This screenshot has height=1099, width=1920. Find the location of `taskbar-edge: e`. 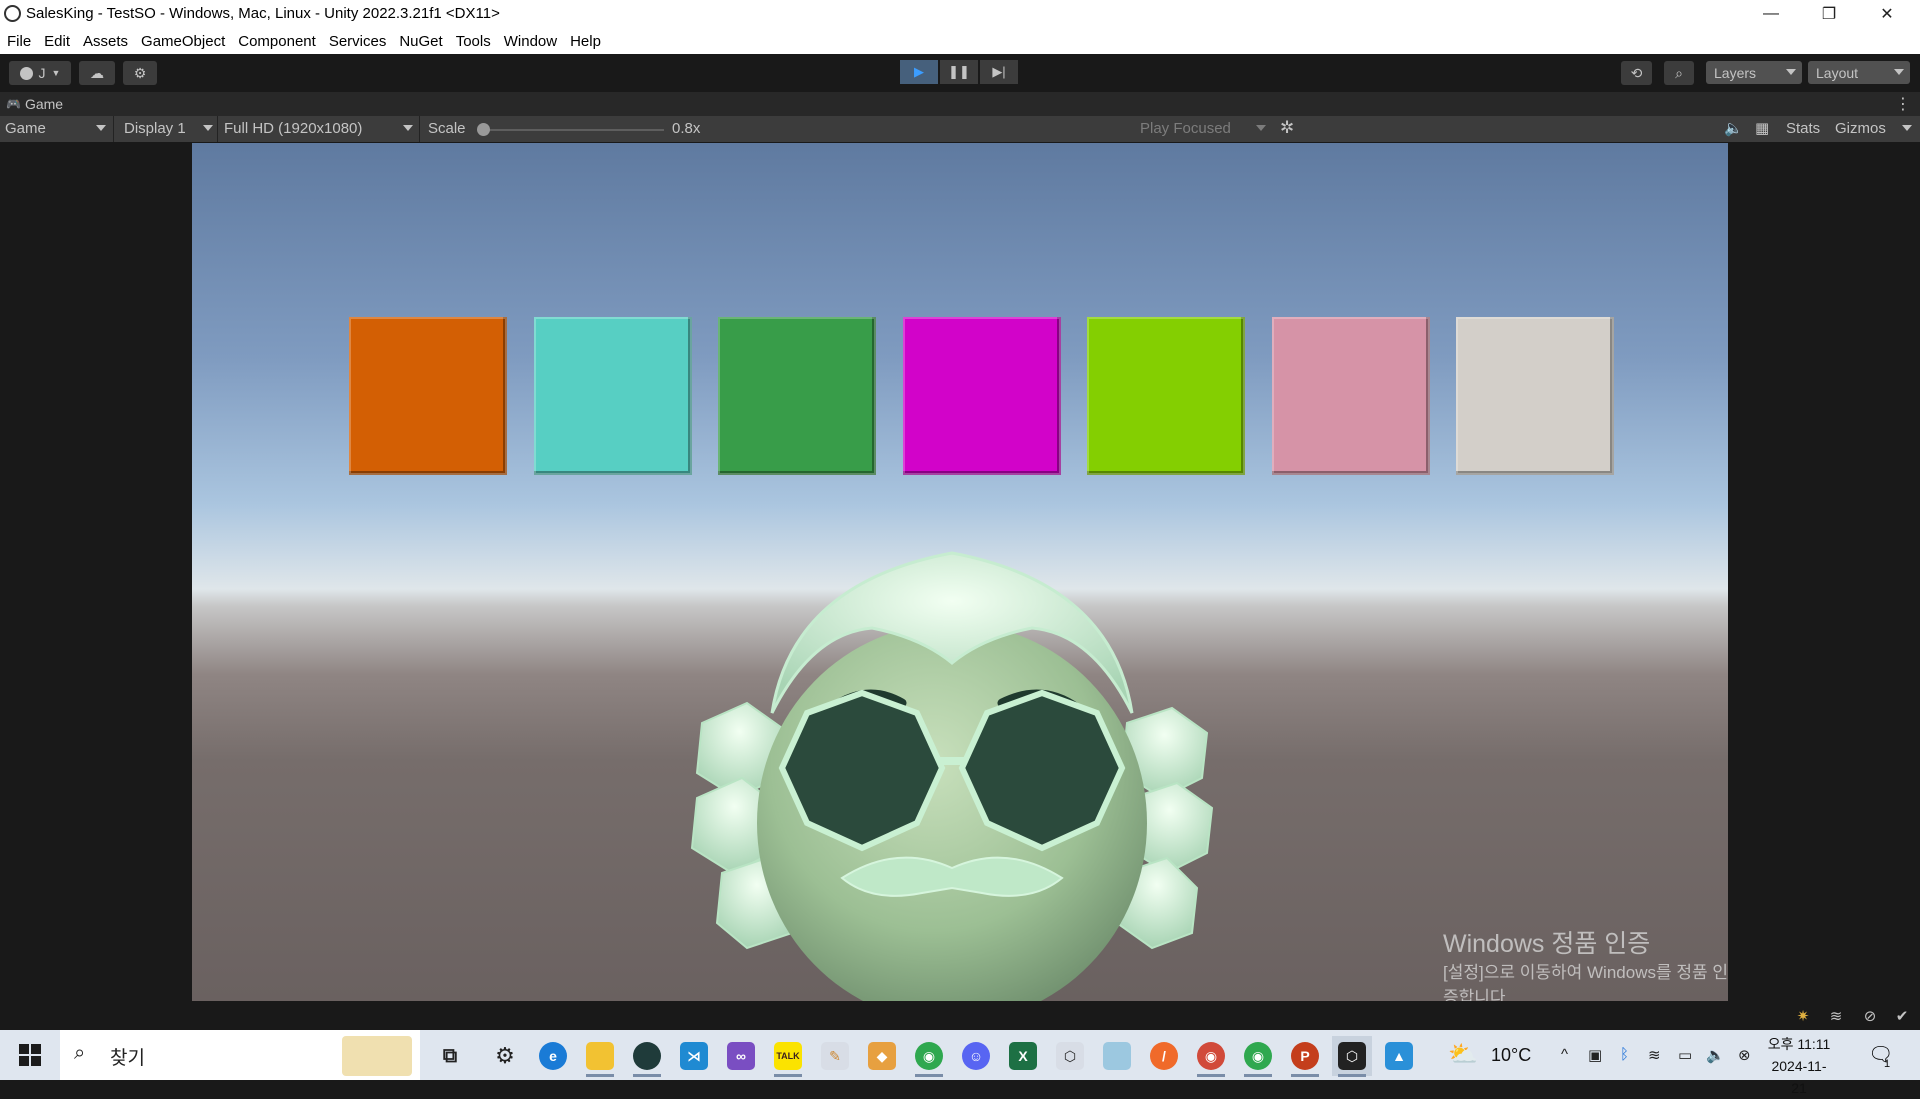

taskbar-edge: e is located at coordinates (553, 1056).